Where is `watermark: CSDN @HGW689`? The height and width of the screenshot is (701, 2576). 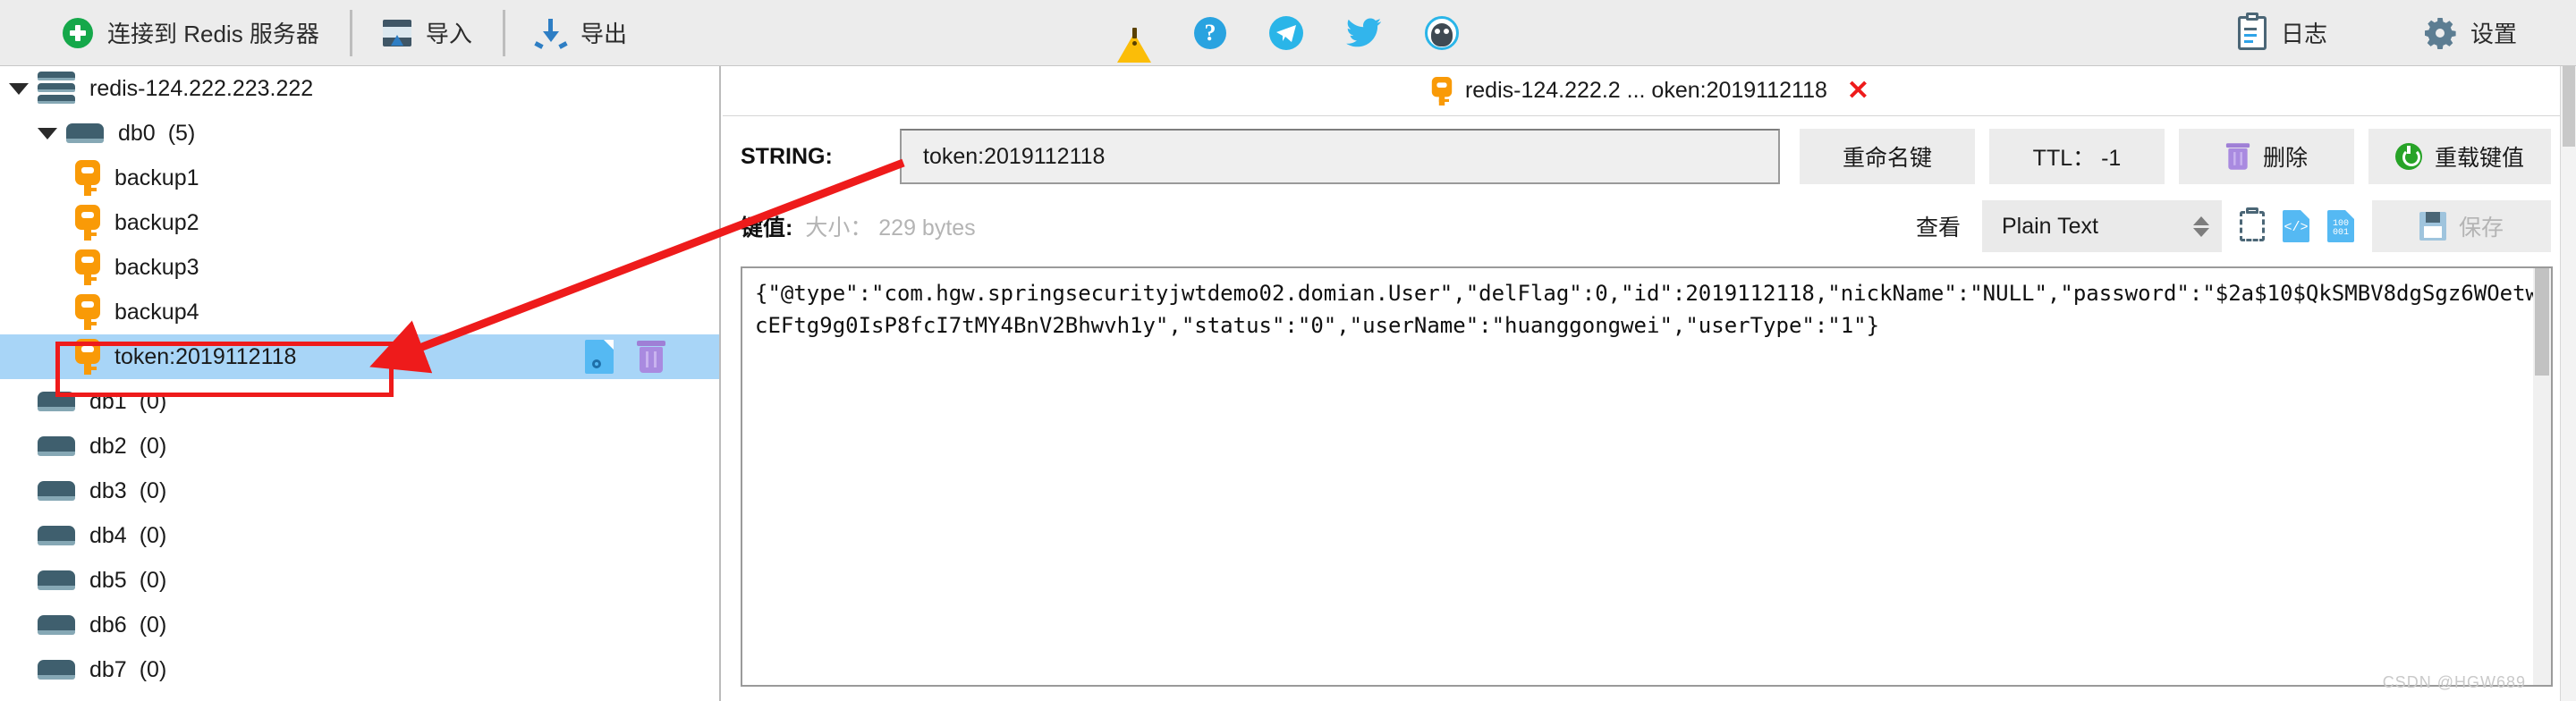
watermark: CSDN @HGW689 is located at coordinates (2454, 682).